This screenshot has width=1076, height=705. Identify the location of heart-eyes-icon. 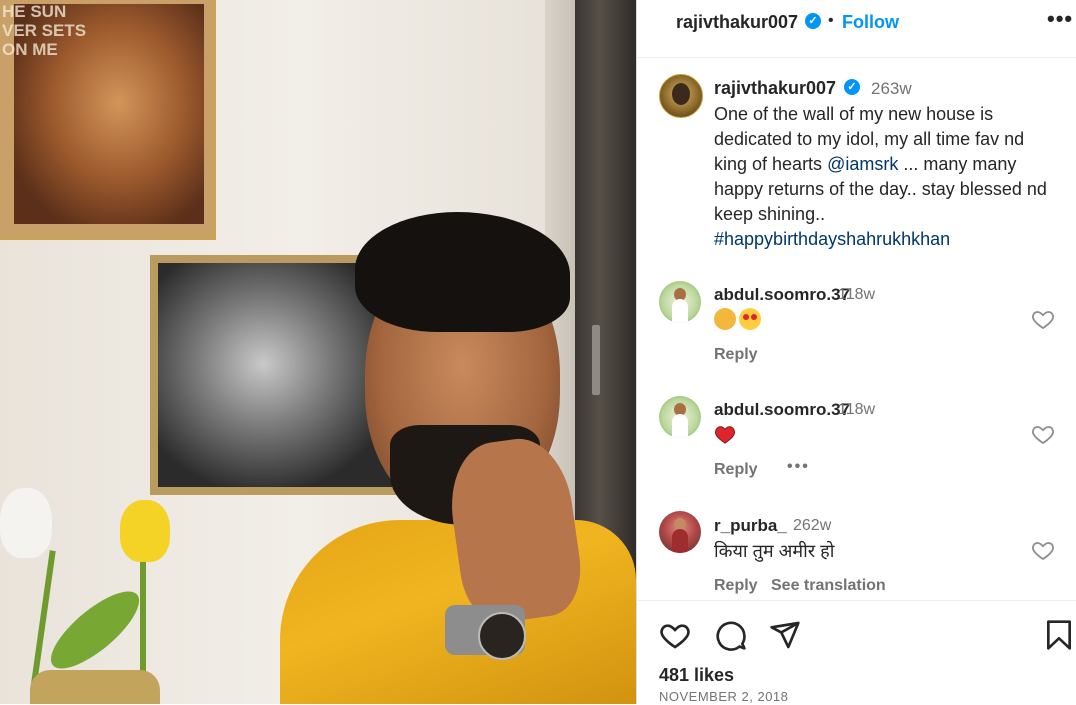
(750, 319).